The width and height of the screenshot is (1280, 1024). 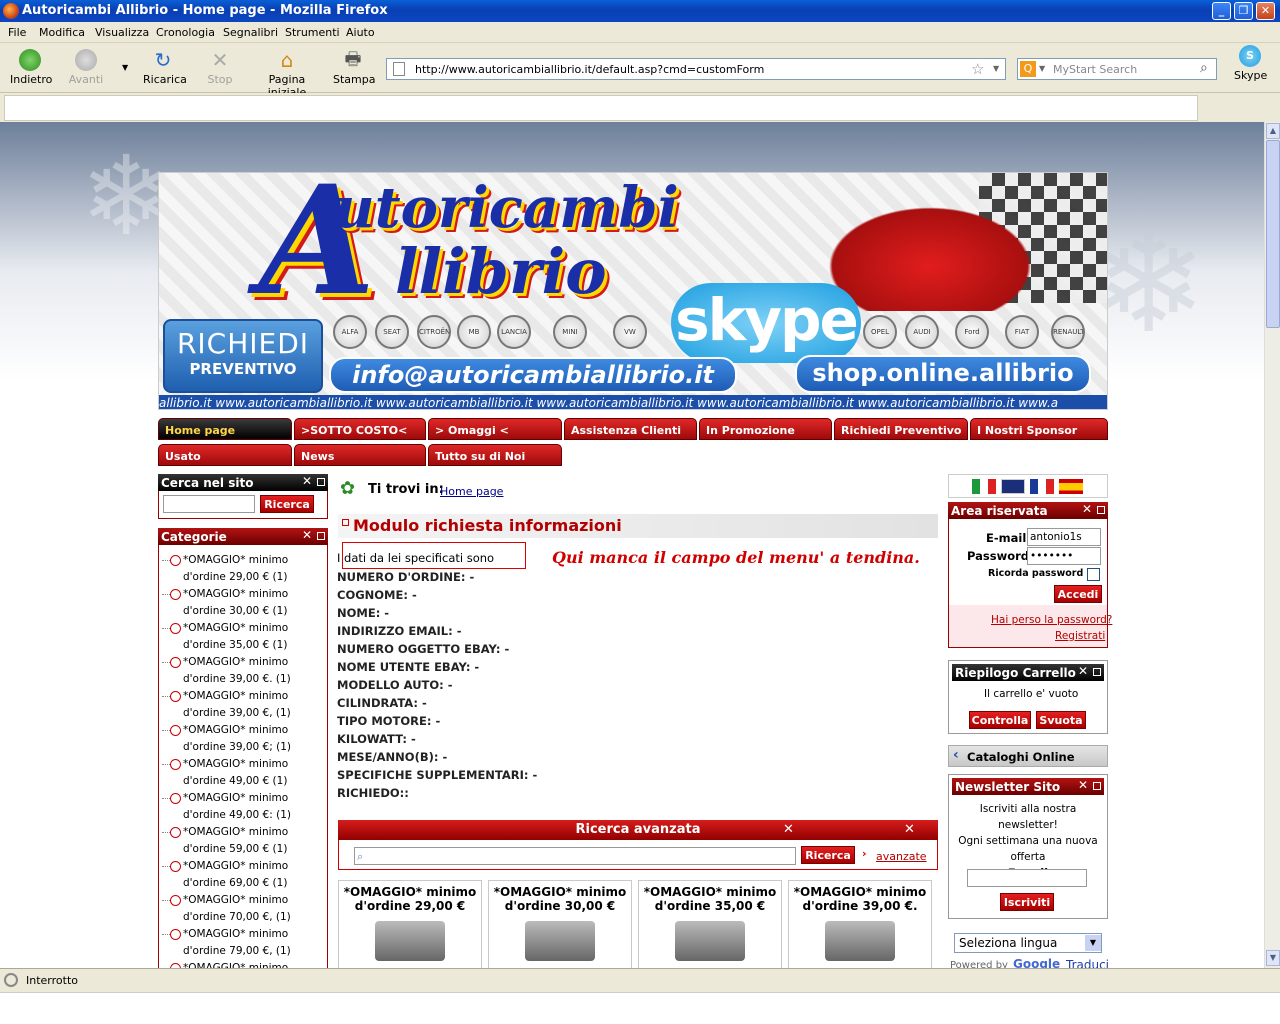 I want to click on flag-uk-icon, so click(x=1013, y=486).